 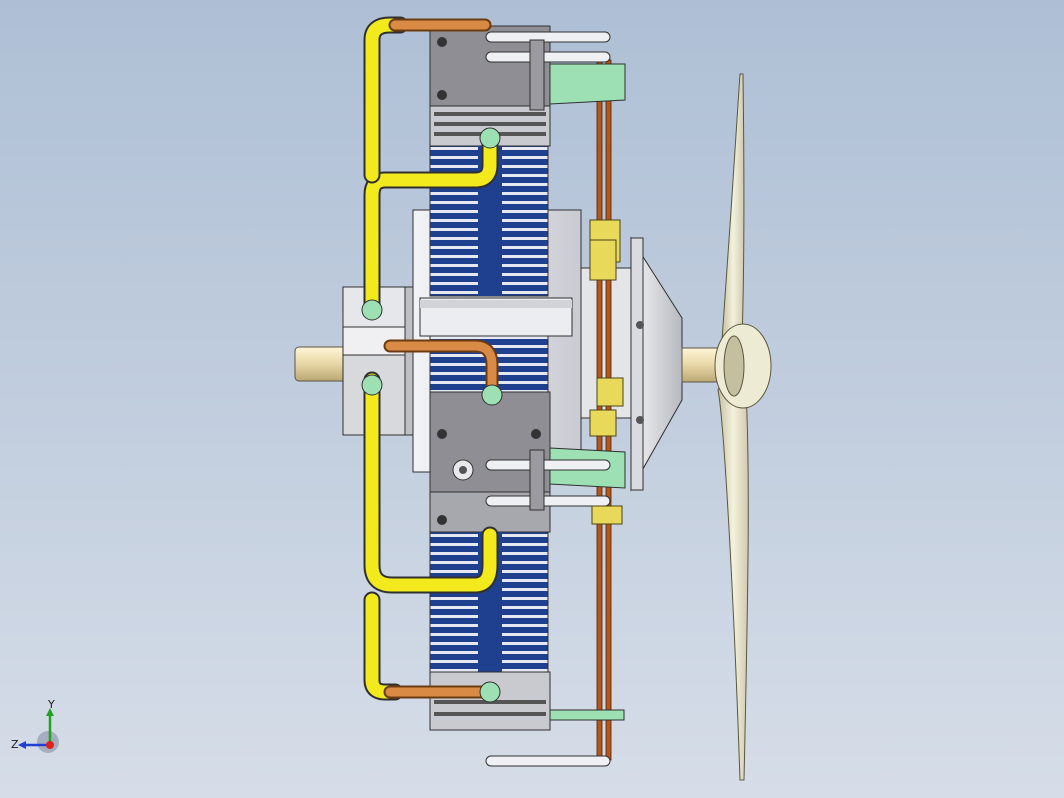 What do you see at coordinates (51, 704) in the screenshot?
I see `triad-y-label: Y` at bounding box center [51, 704].